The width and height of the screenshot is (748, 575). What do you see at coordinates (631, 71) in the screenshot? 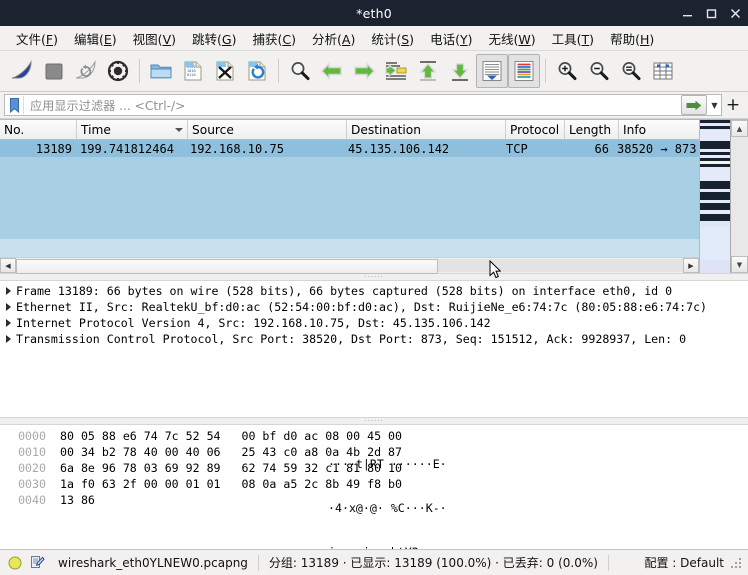
I see `zoom-reset-icon` at bounding box center [631, 71].